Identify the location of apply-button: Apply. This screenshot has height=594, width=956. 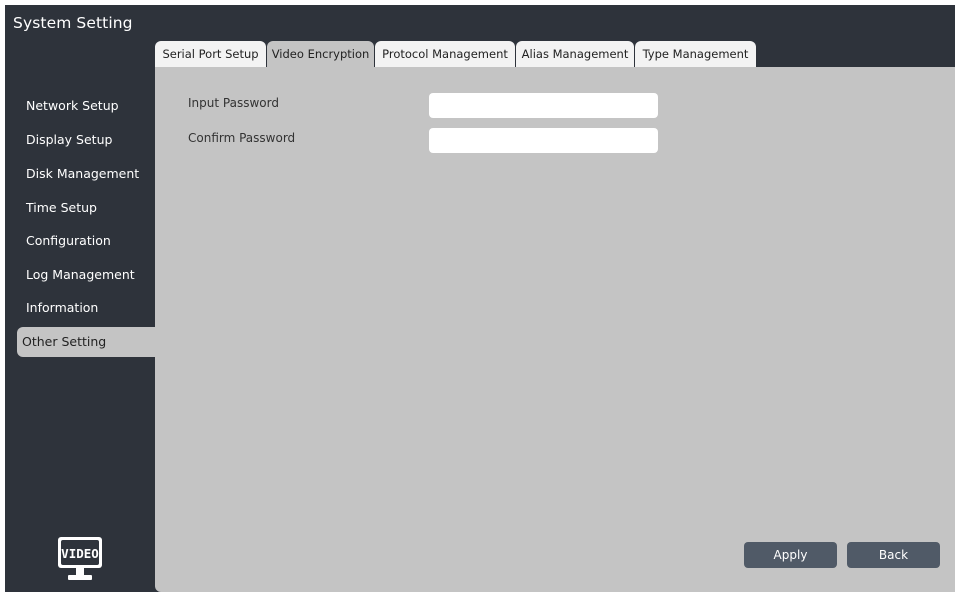
(790, 555).